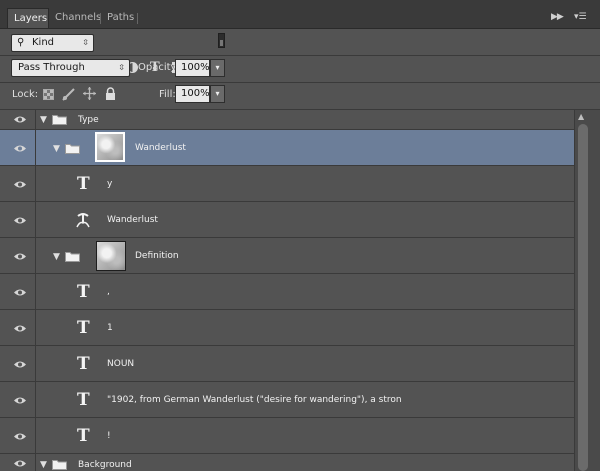 Image resolution: width=600 pixels, height=471 pixels. Describe the element at coordinates (21, 42) in the screenshot. I see `search-icon: ⚲` at that location.